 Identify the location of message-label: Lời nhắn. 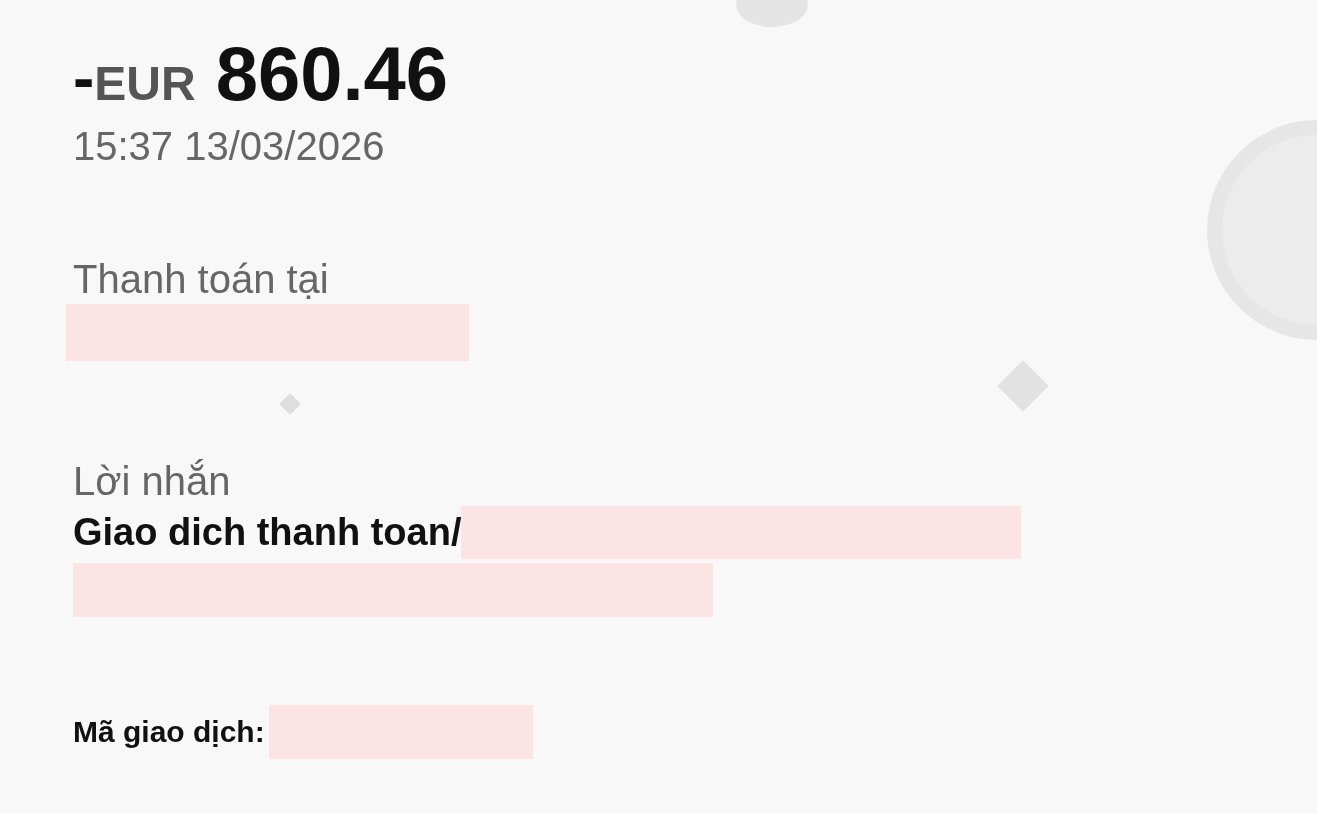
(152, 481).